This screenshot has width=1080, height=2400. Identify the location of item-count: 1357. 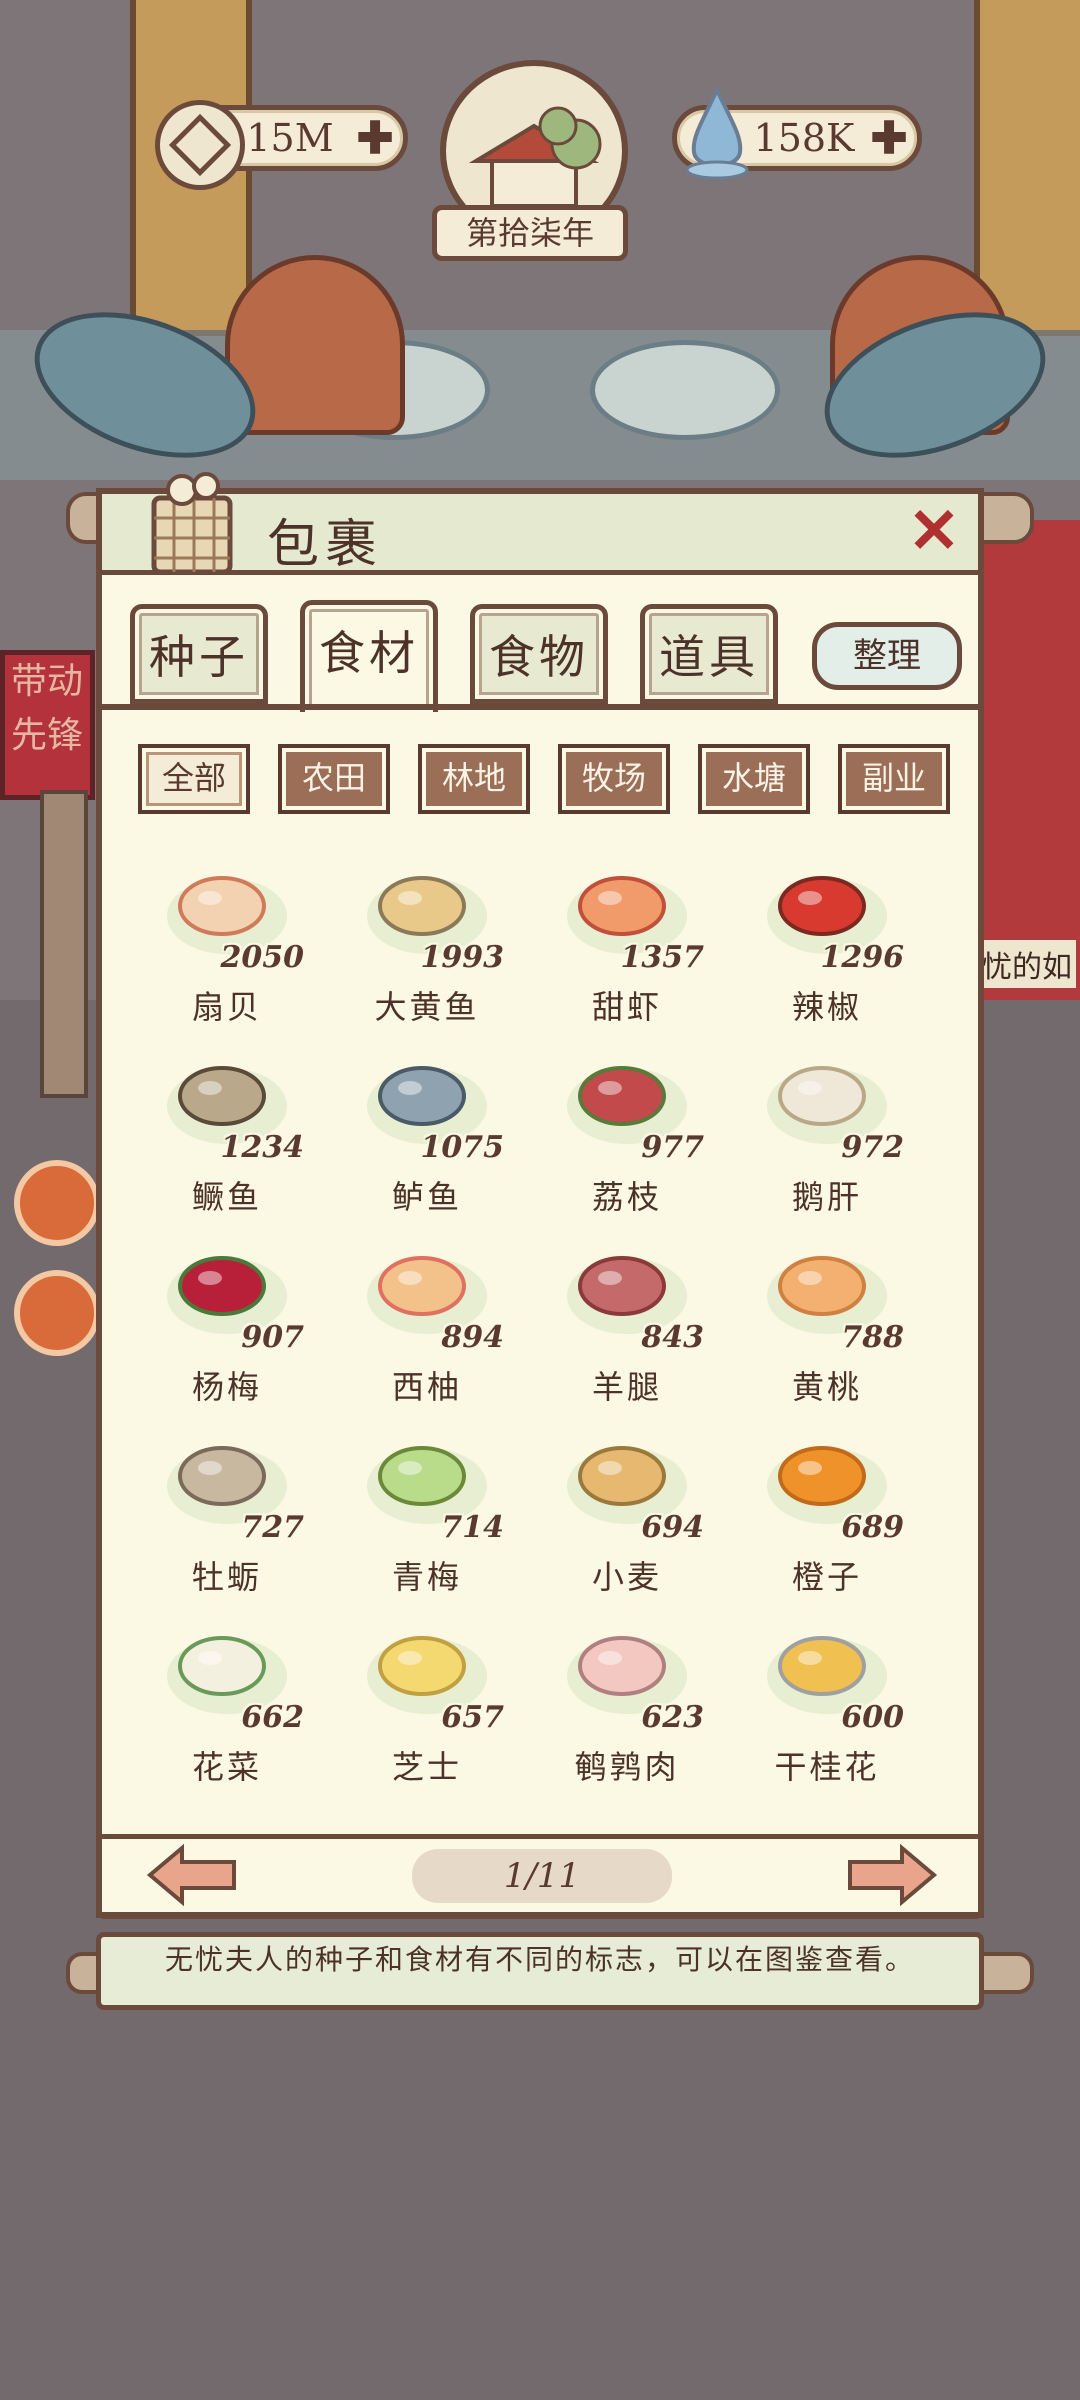
(662, 957).